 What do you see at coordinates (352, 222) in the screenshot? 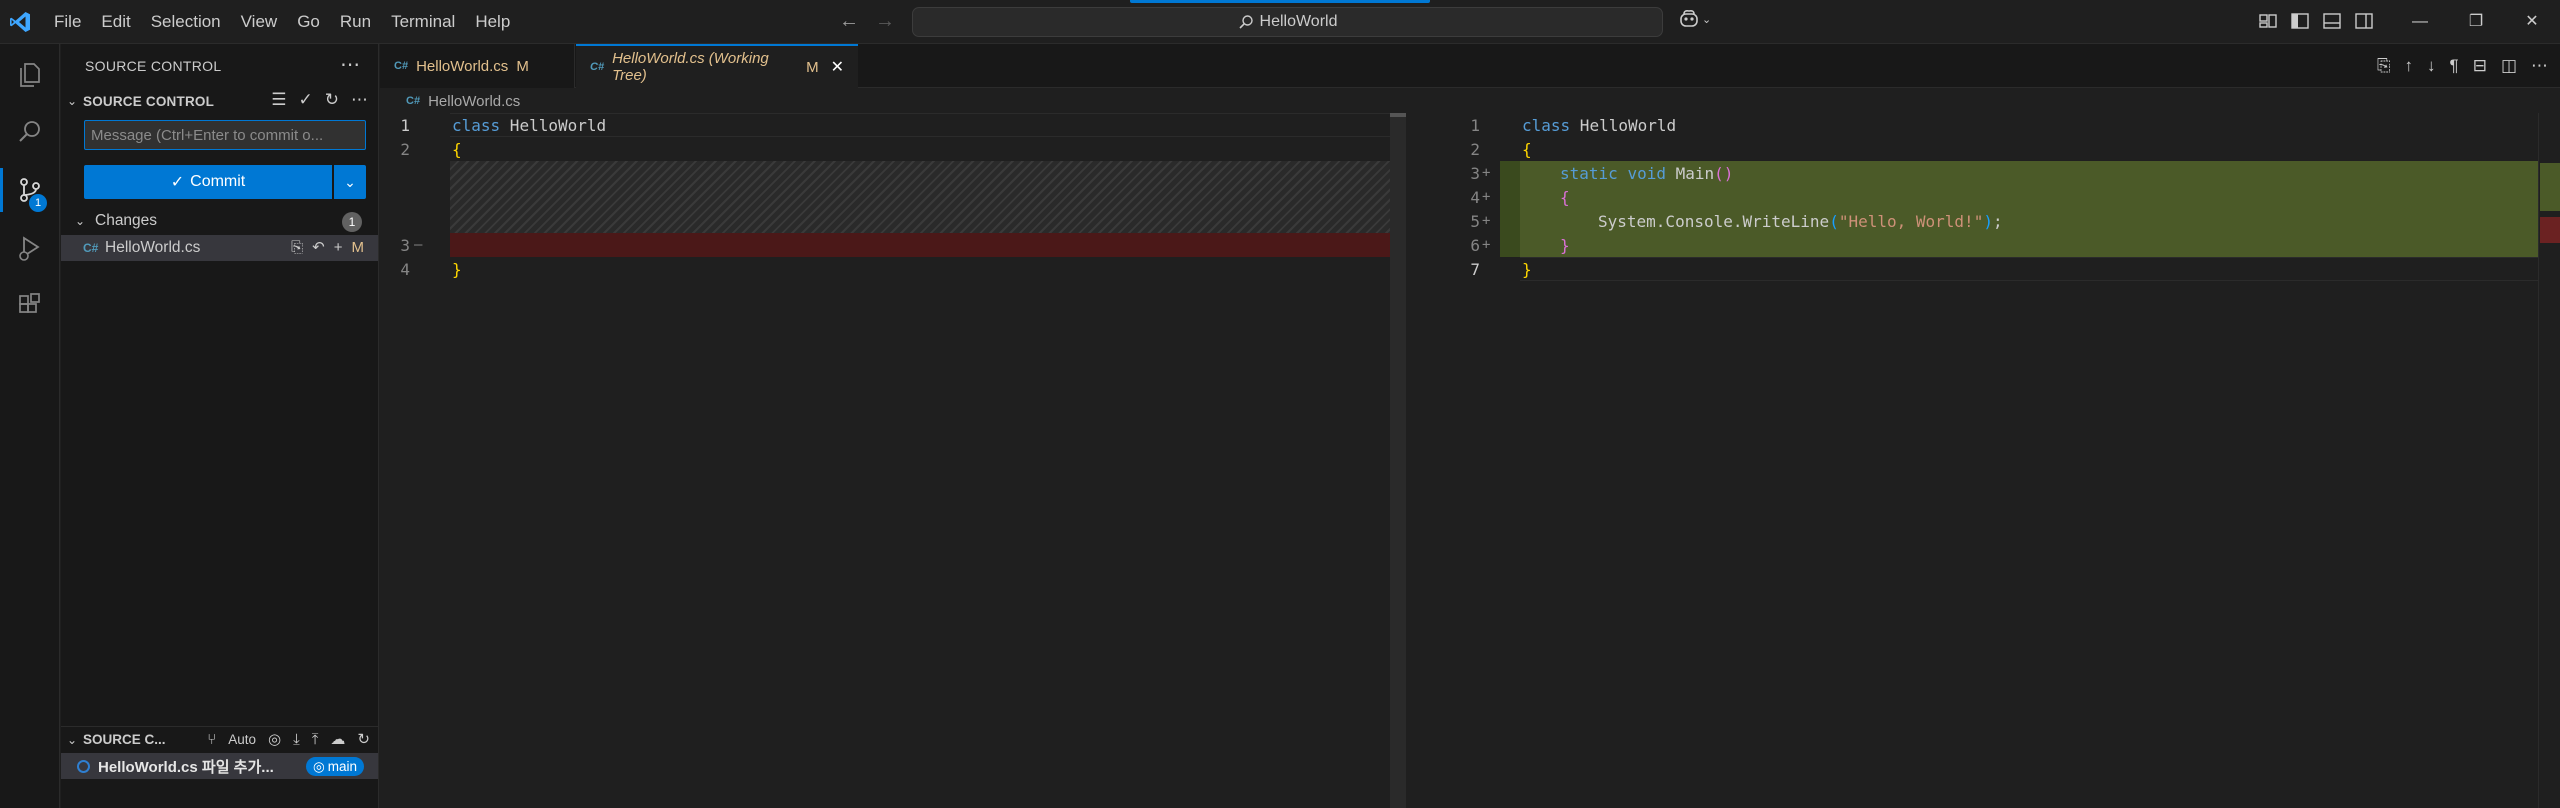
I see `changes-count-badge: 1` at bounding box center [352, 222].